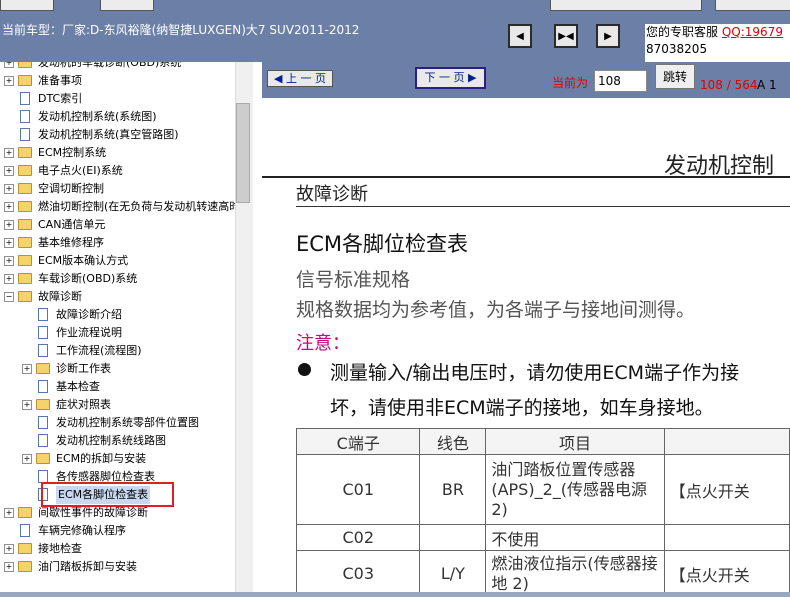 Image resolution: width=790 pixels, height=597 pixels. Describe the element at coordinates (117, 405) in the screenshot. I see `tree-item: + 症状对照表` at that location.